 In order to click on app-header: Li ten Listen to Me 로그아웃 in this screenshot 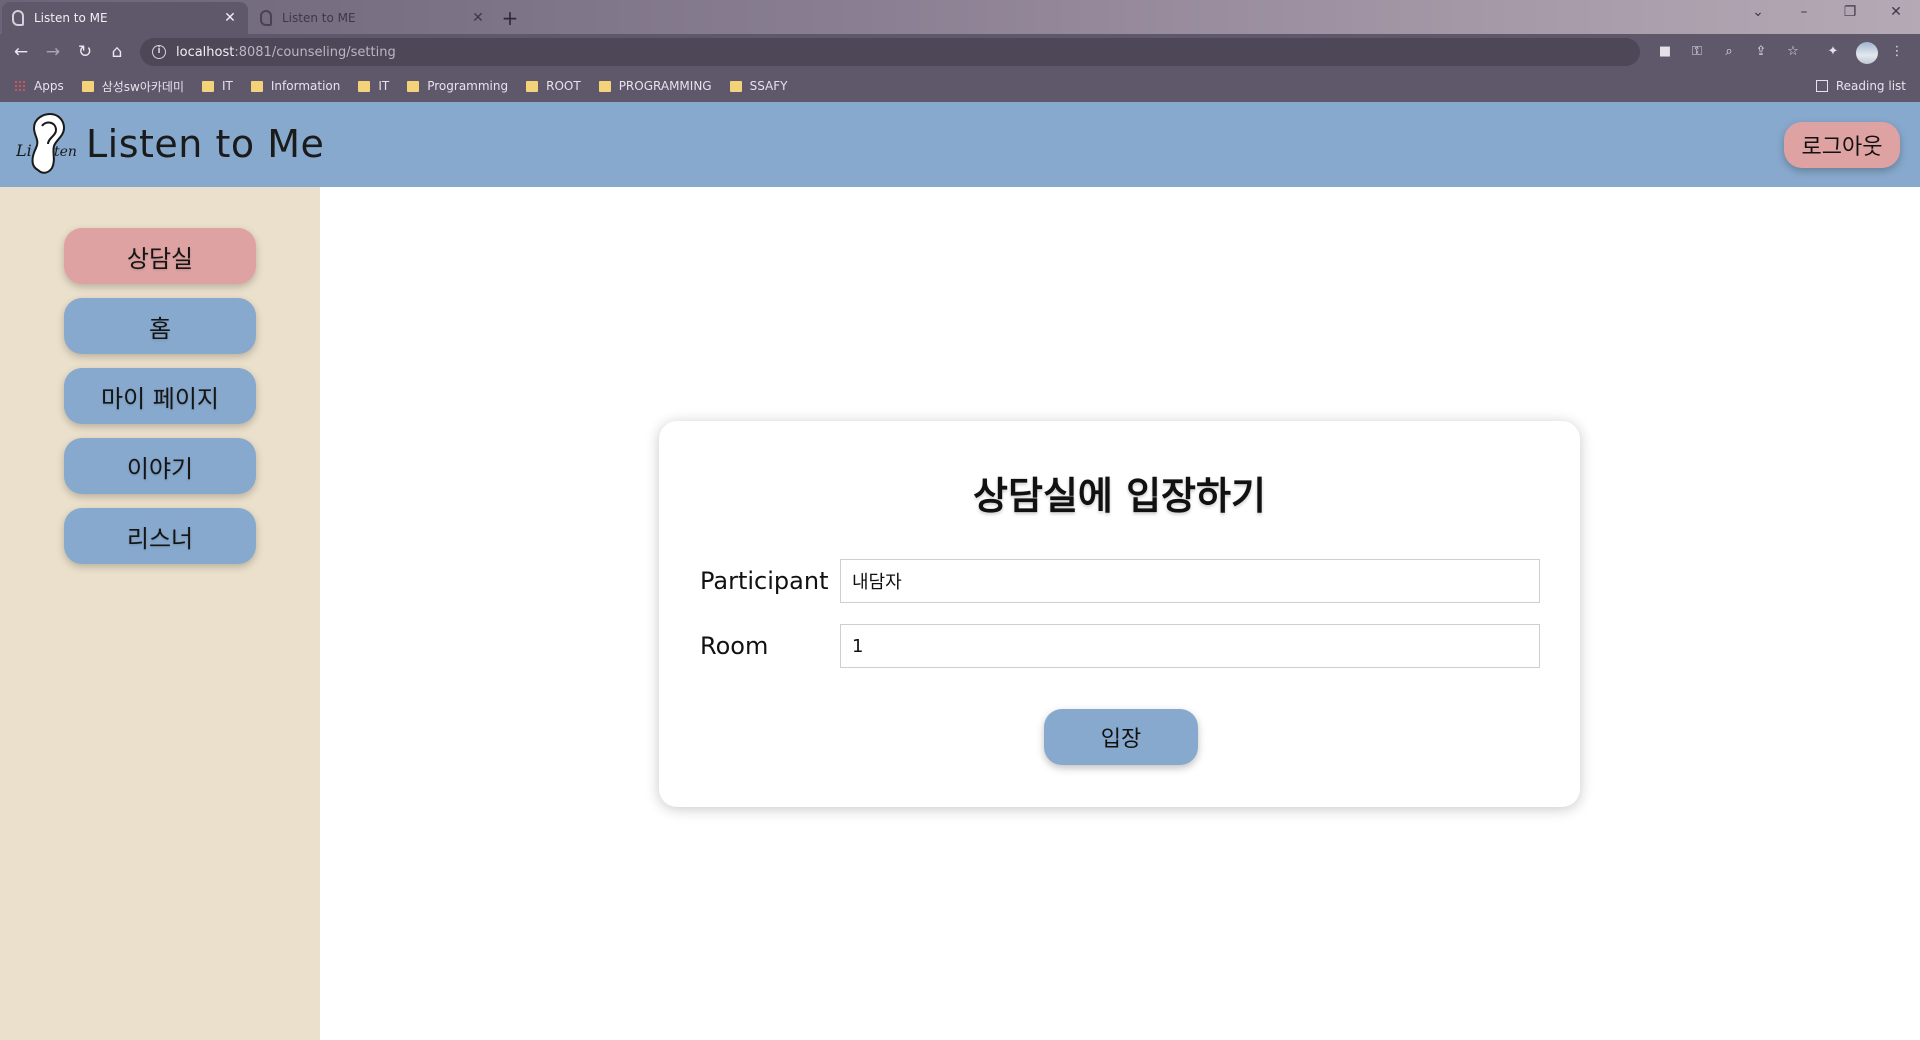, I will do `click(960, 144)`.